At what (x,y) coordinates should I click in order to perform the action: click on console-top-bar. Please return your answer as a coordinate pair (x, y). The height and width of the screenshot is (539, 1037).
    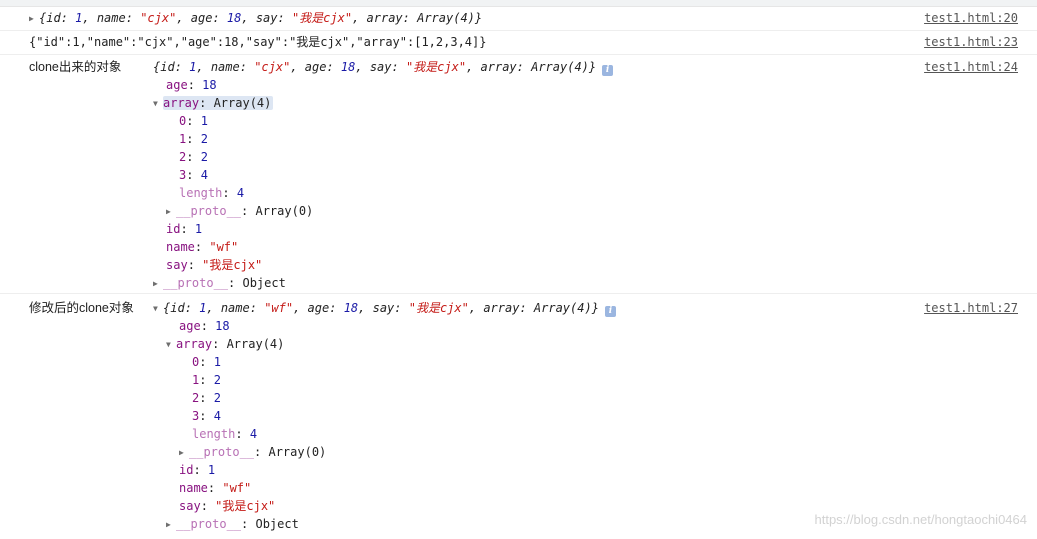
    Looking at the image, I should click on (518, 3).